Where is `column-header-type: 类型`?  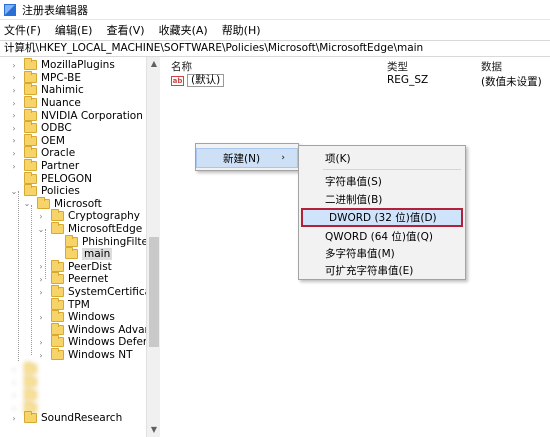
column-header-type: 类型 is located at coordinates (397, 66).